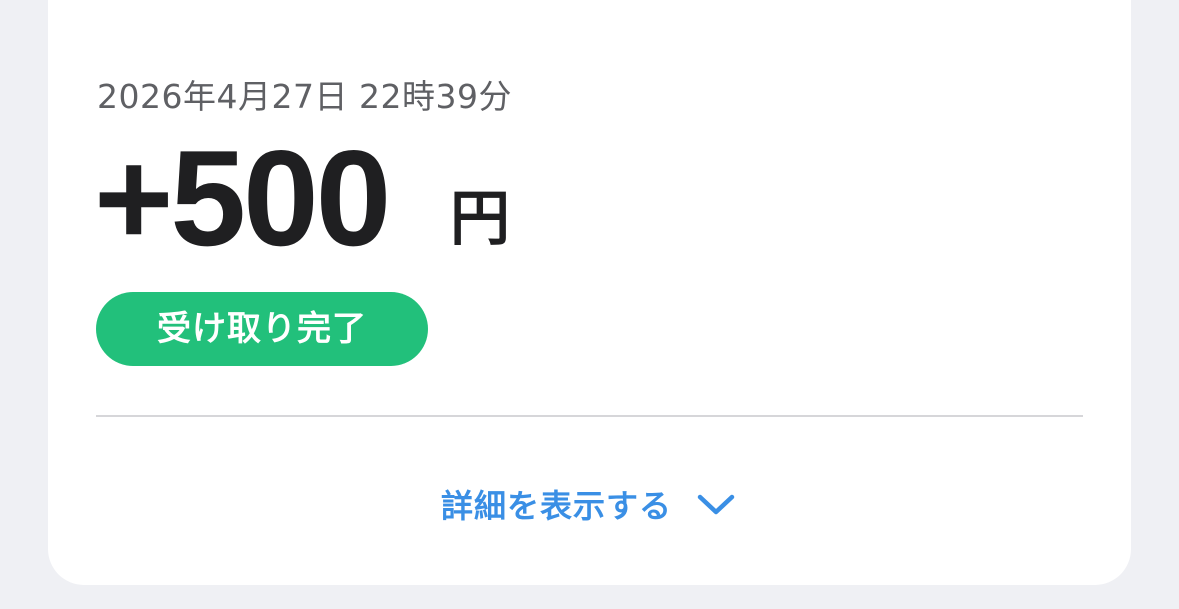 Image resolution: width=1179 pixels, height=609 pixels. What do you see at coordinates (304, 96) in the screenshot?
I see `transaction-datetime: 2026年4月27日 22時39分` at bounding box center [304, 96].